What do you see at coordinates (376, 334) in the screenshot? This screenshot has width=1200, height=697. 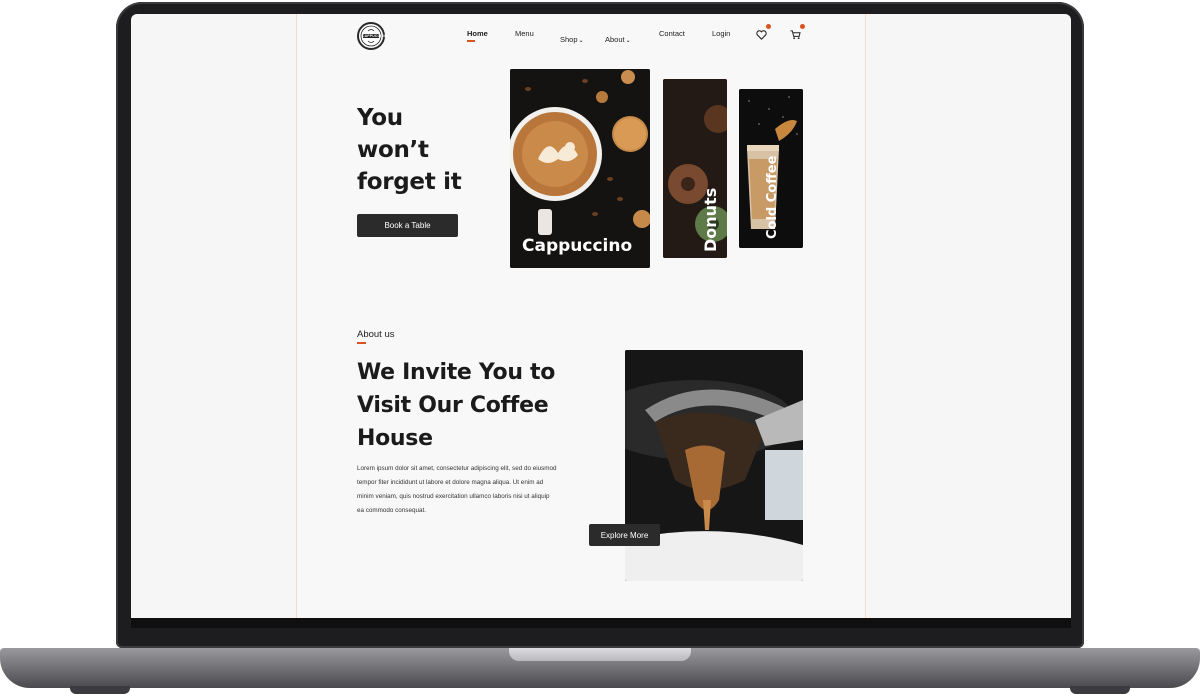 I see `about-kicker: About us` at bounding box center [376, 334].